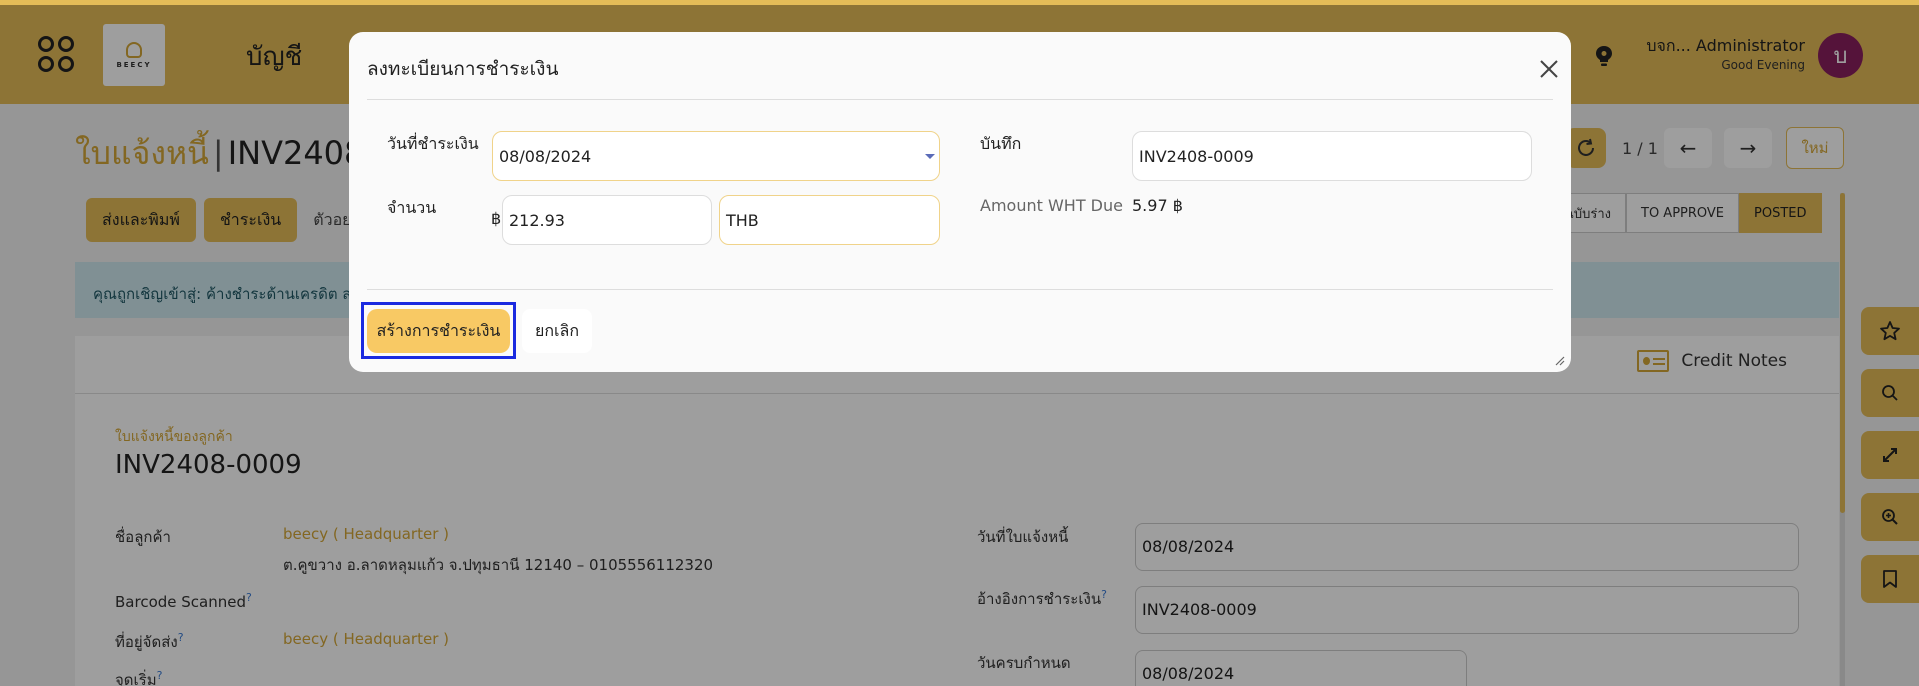  Describe the element at coordinates (545, 156) in the screenshot. I see `payment-date-value: 08/08/2024` at that location.